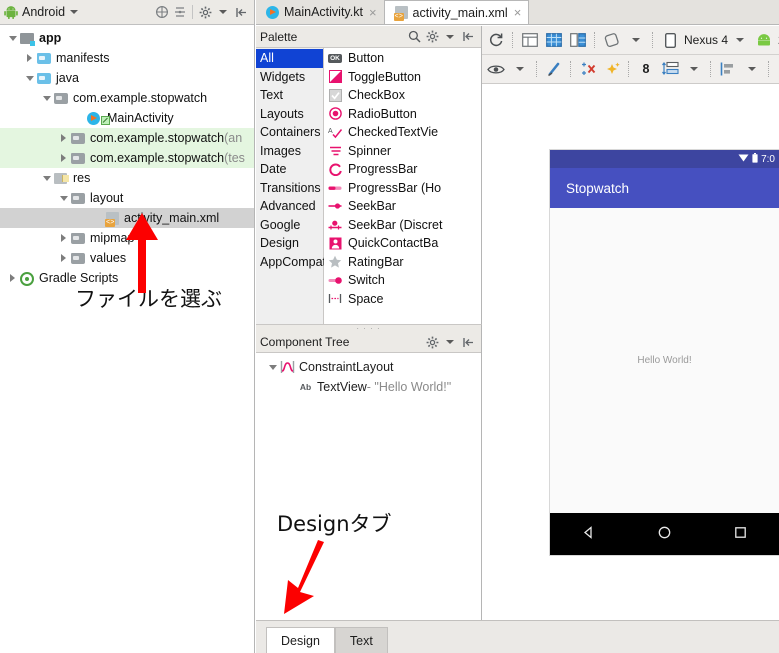 This screenshot has width=779, height=653. What do you see at coordinates (402, 132) in the screenshot?
I see `palette-item-checkedtextvie: A CheckedTextVie` at bounding box center [402, 132].